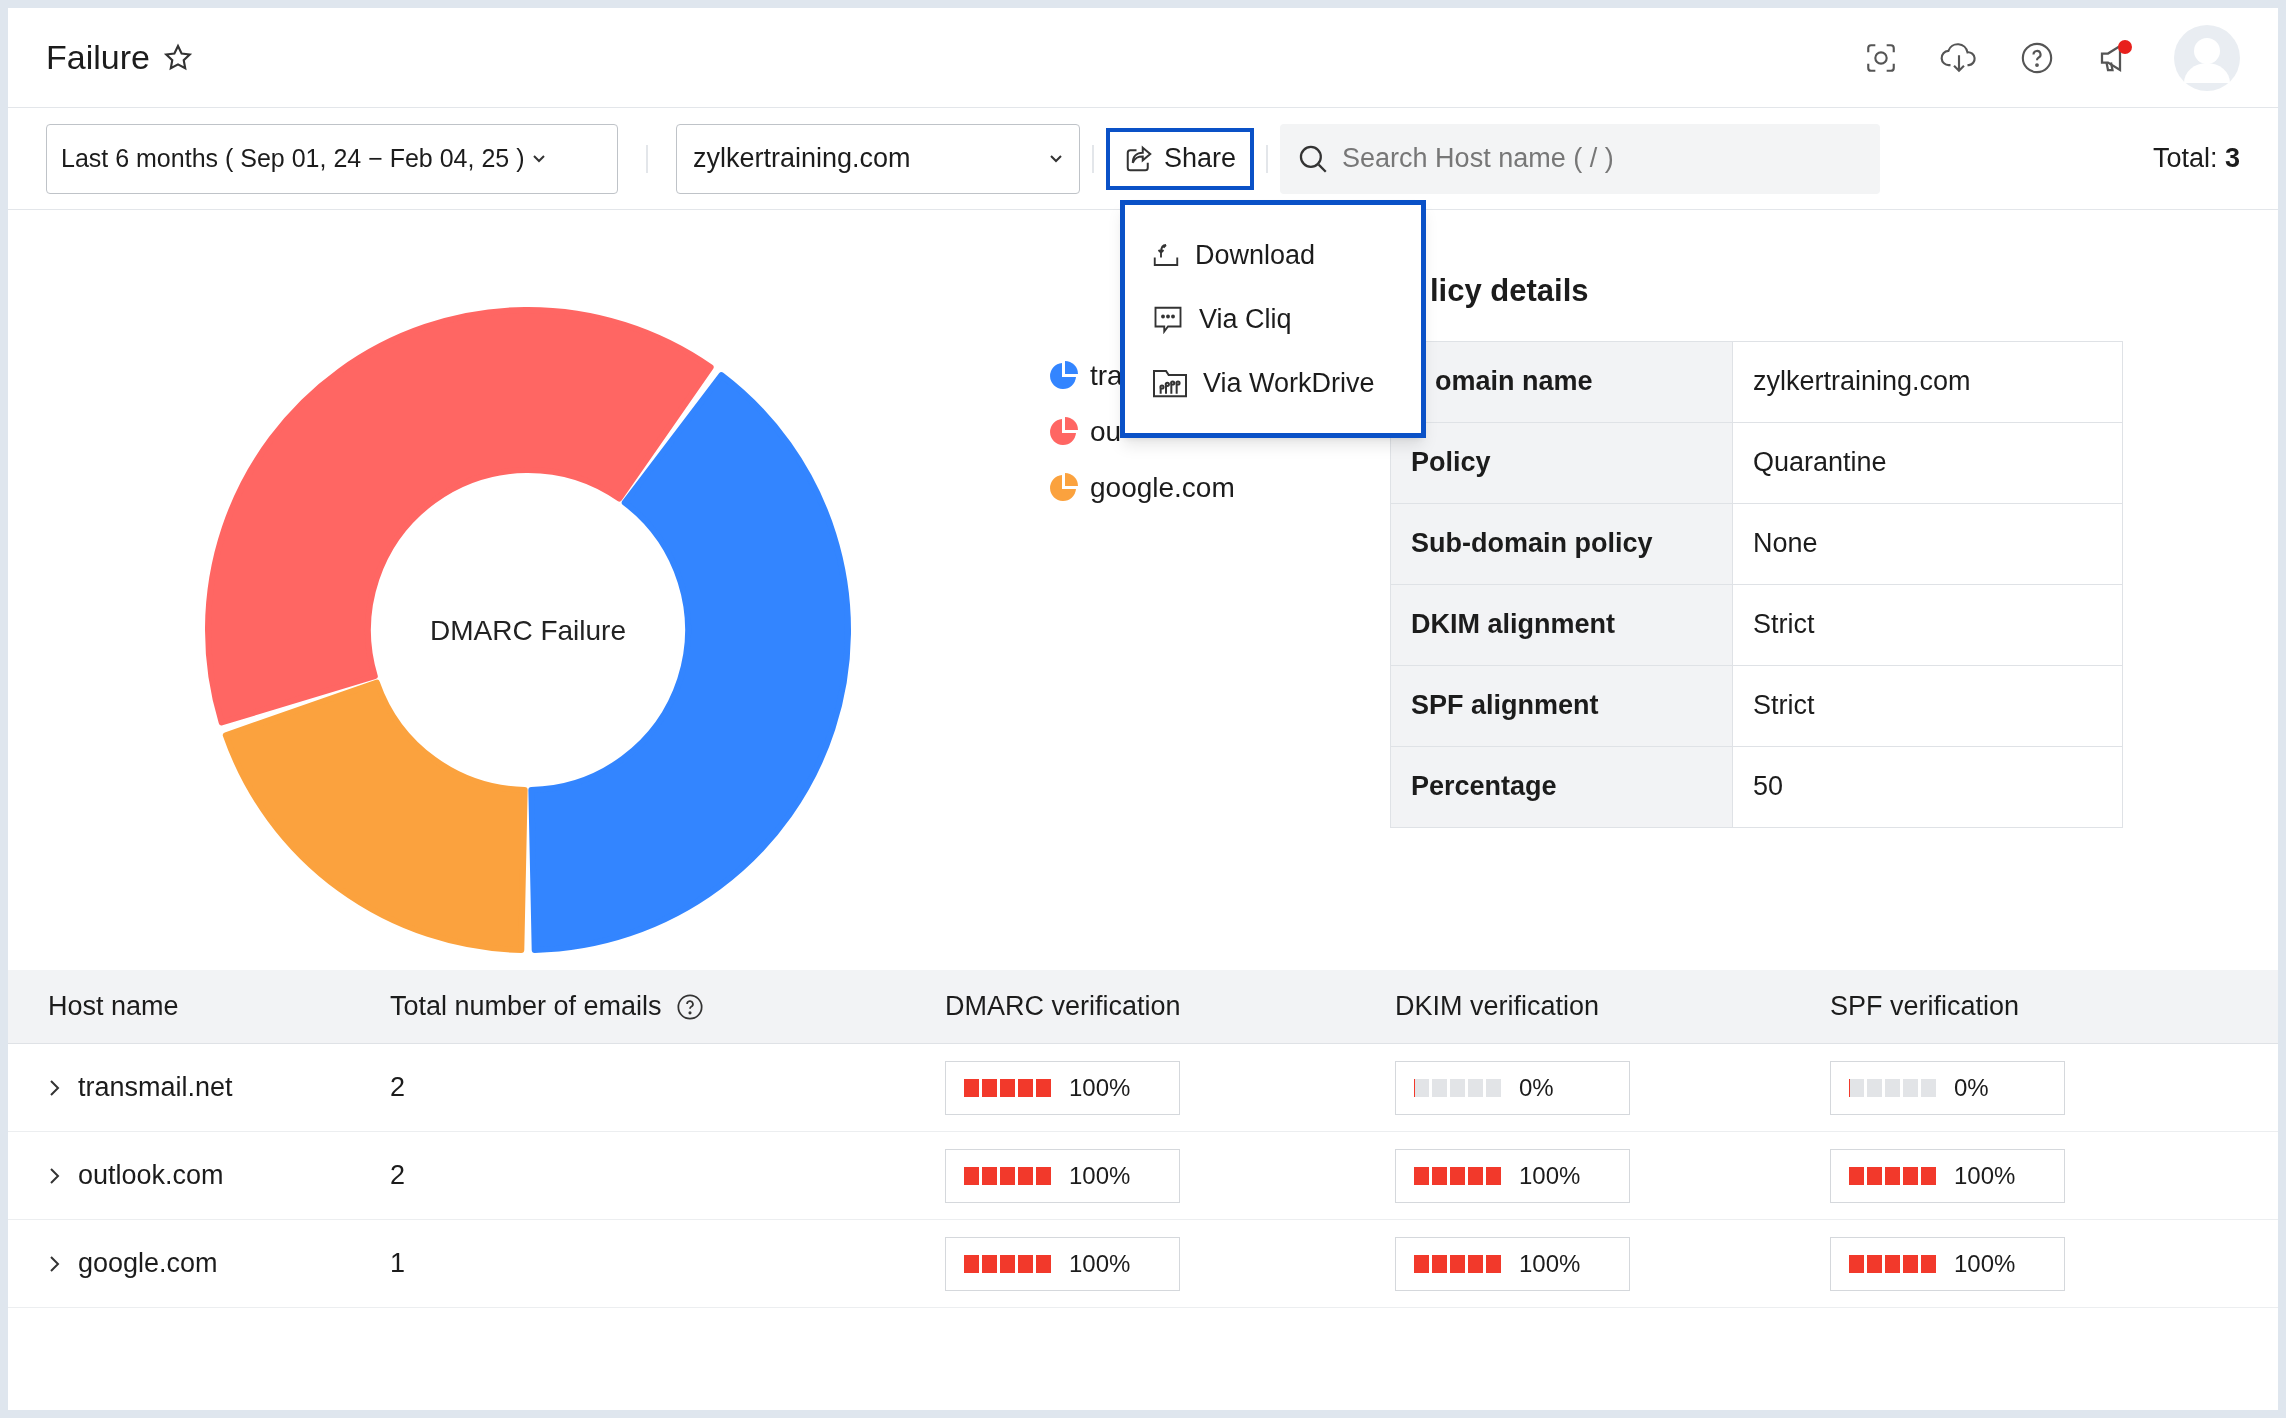 The image size is (2286, 1418). What do you see at coordinates (1497, 1007) in the screenshot?
I see `column-header: DKIM verification` at bounding box center [1497, 1007].